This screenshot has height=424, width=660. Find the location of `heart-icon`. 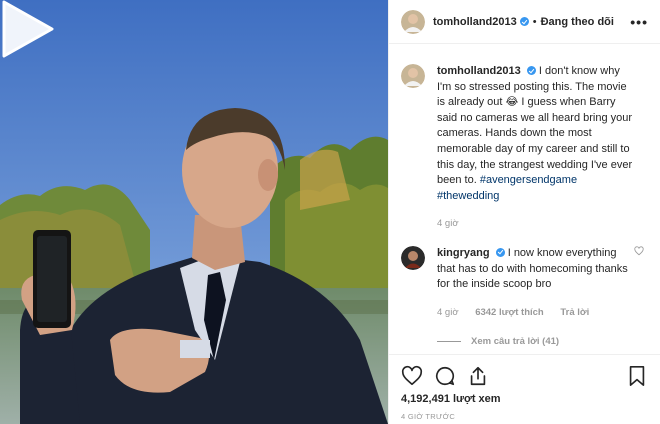

heart-icon is located at coordinates (412, 376).